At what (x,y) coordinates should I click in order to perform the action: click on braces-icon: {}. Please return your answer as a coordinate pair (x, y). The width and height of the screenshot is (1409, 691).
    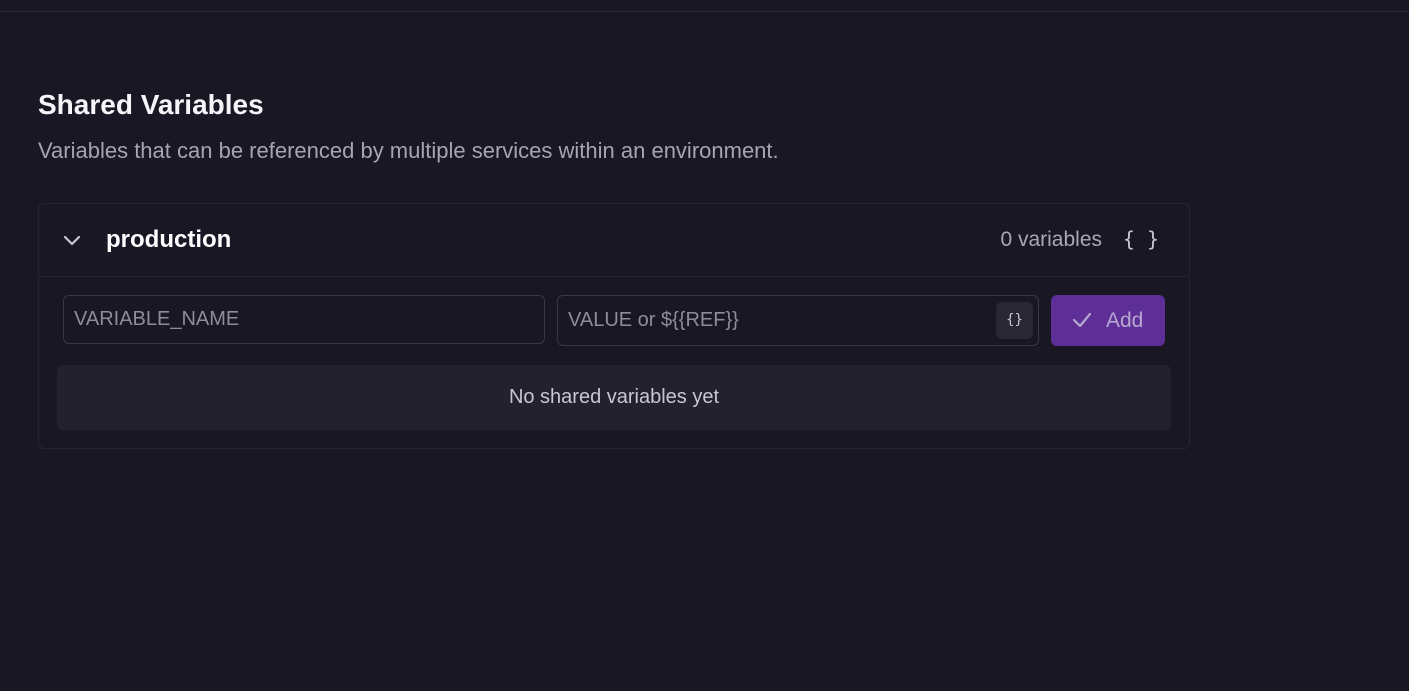
    Looking at the image, I should click on (1014, 320).